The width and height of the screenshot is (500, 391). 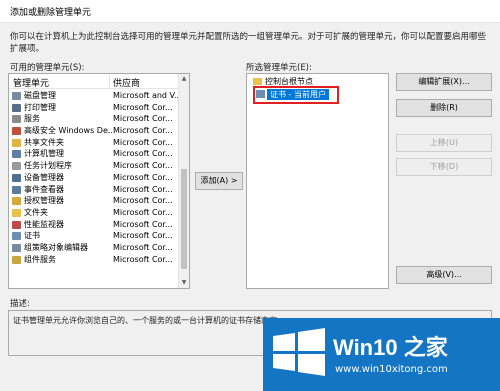 What do you see at coordinates (16, 224) in the screenshot?
I see `performance-icon` at bounding box center [16, 224].